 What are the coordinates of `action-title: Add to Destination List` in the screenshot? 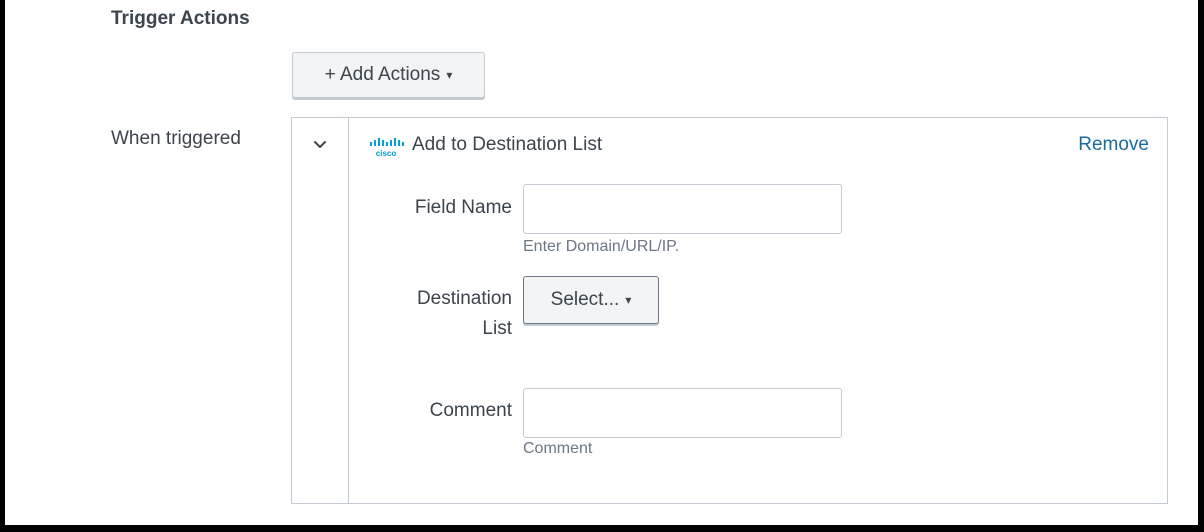 It's located at (507, 144).